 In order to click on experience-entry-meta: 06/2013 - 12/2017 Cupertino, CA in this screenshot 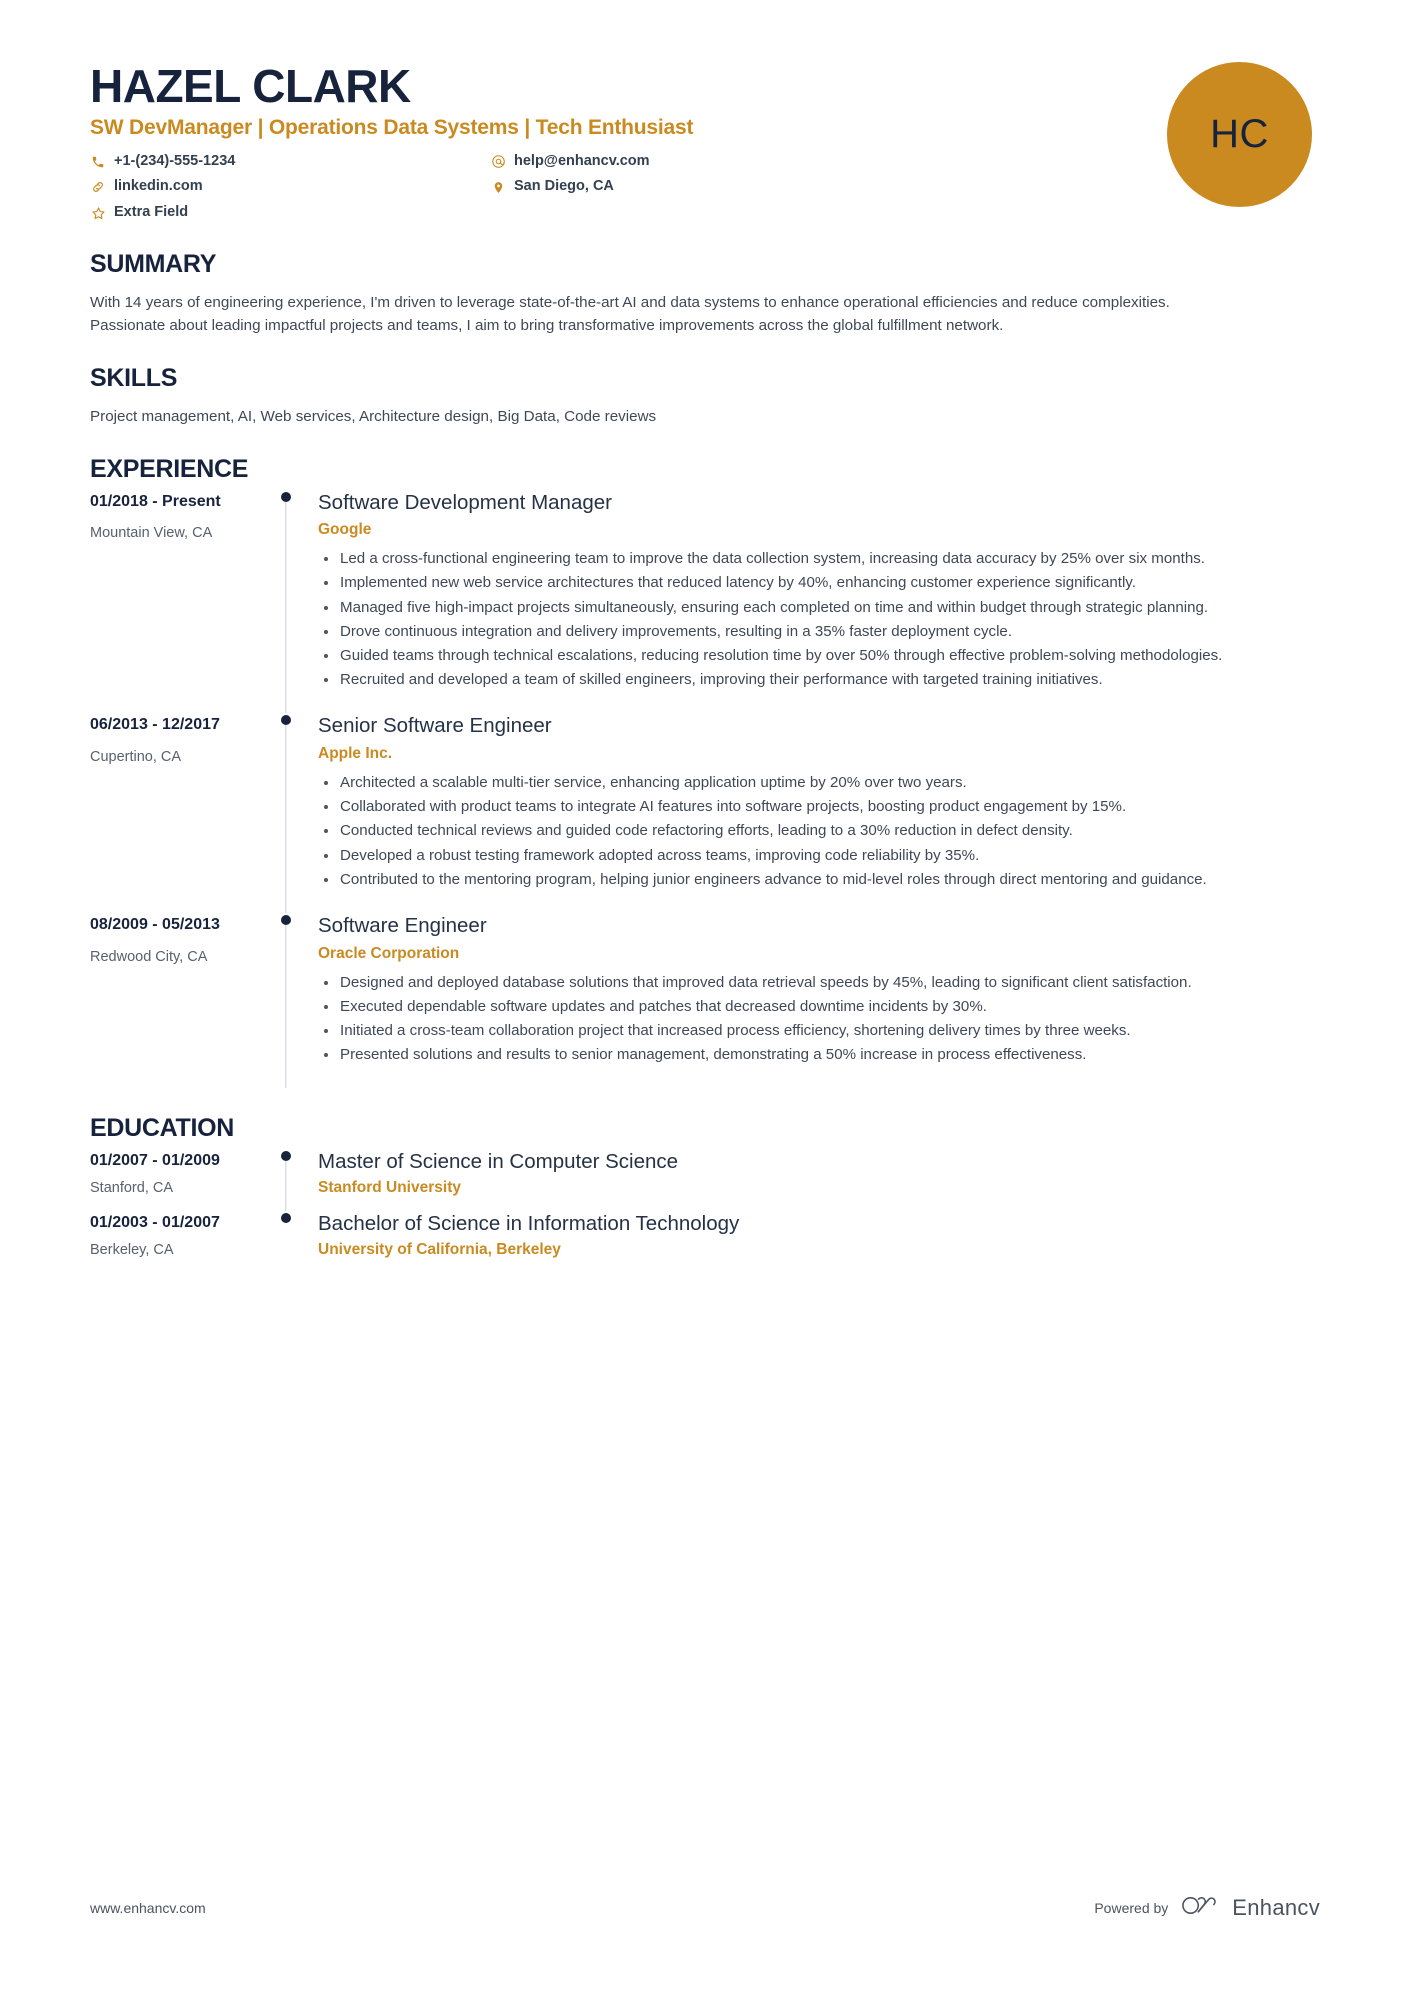, I will do `click(181, 813)`.